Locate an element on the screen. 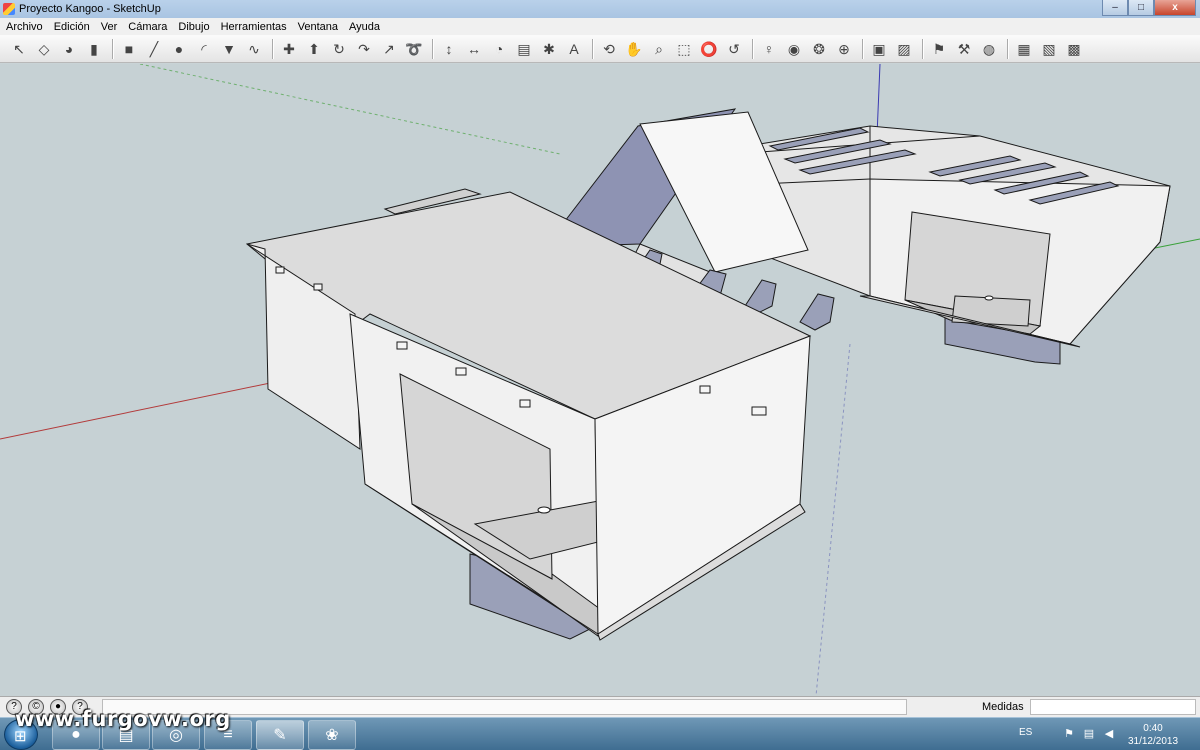 The image size is (1200, 750). menu-ver: Ver is located at coordinates (109, 27).